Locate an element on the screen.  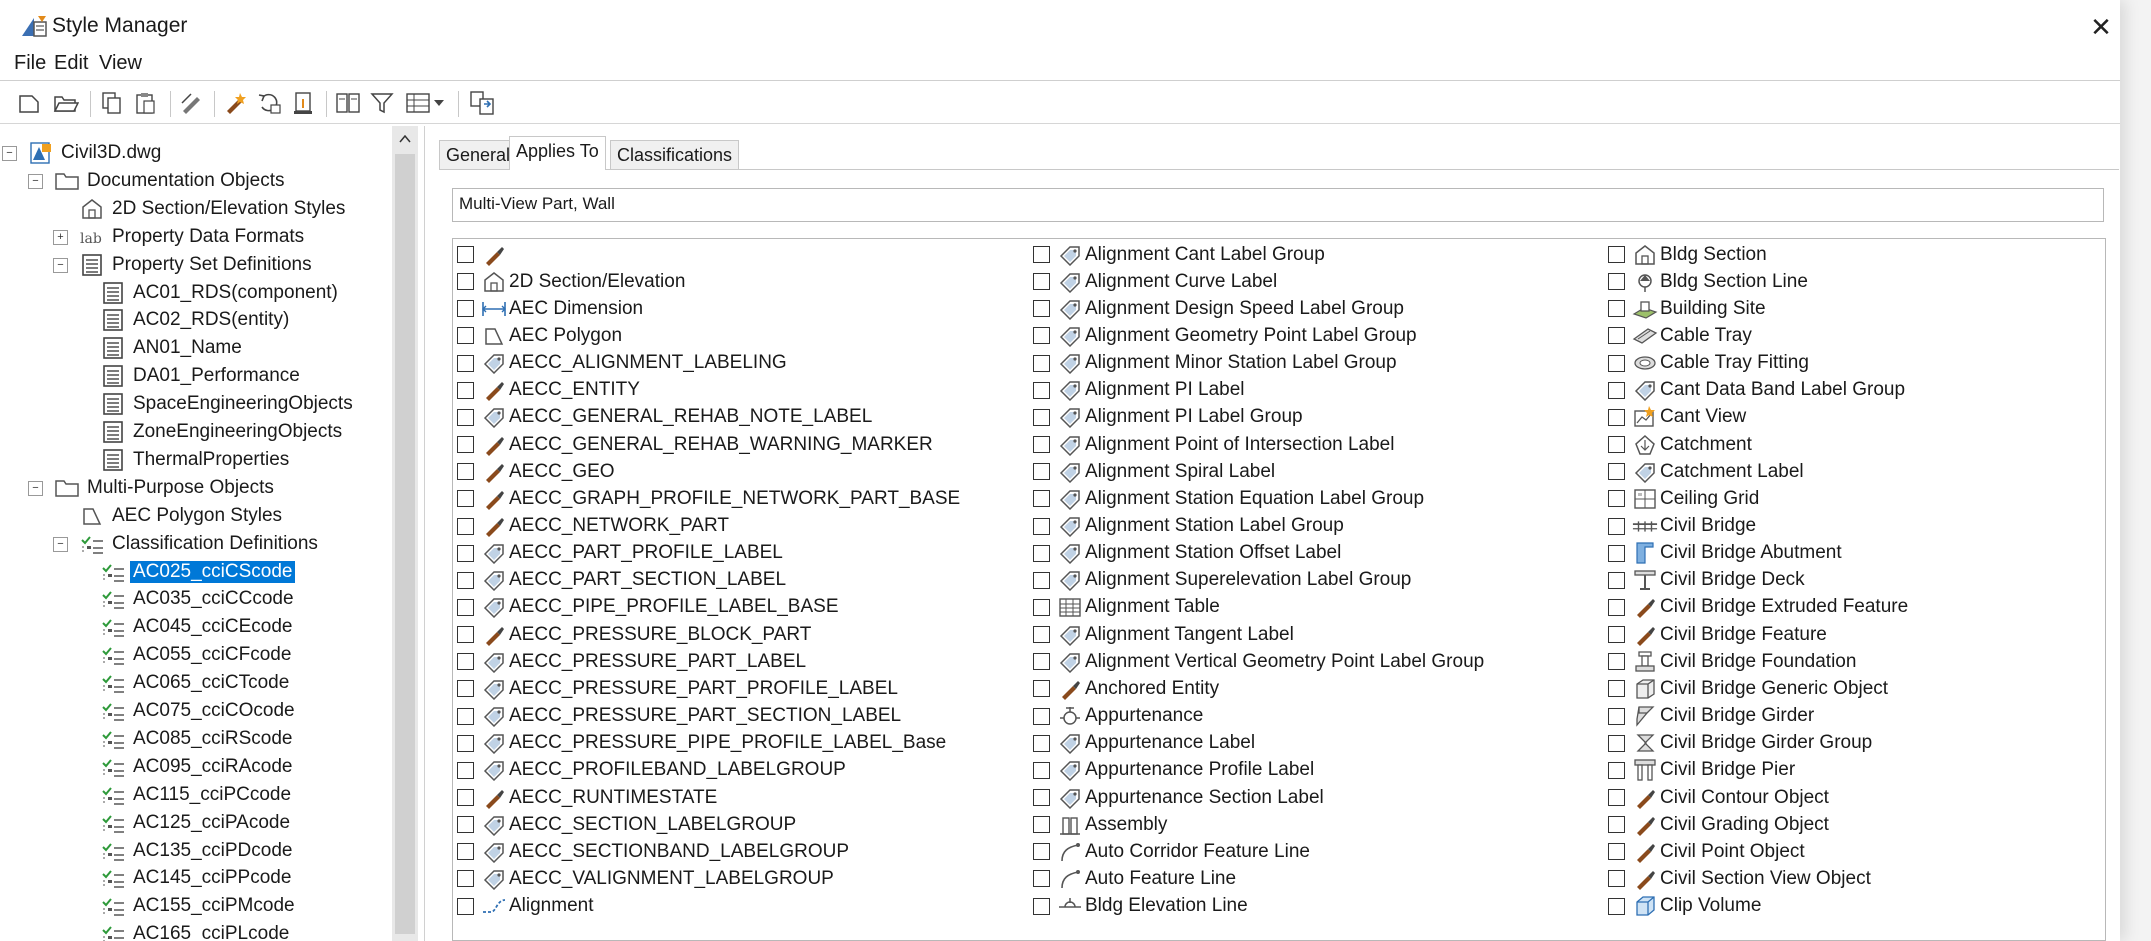
object-type-item: Civil Bridge Generic Object is located at coordinates (1748, 688).